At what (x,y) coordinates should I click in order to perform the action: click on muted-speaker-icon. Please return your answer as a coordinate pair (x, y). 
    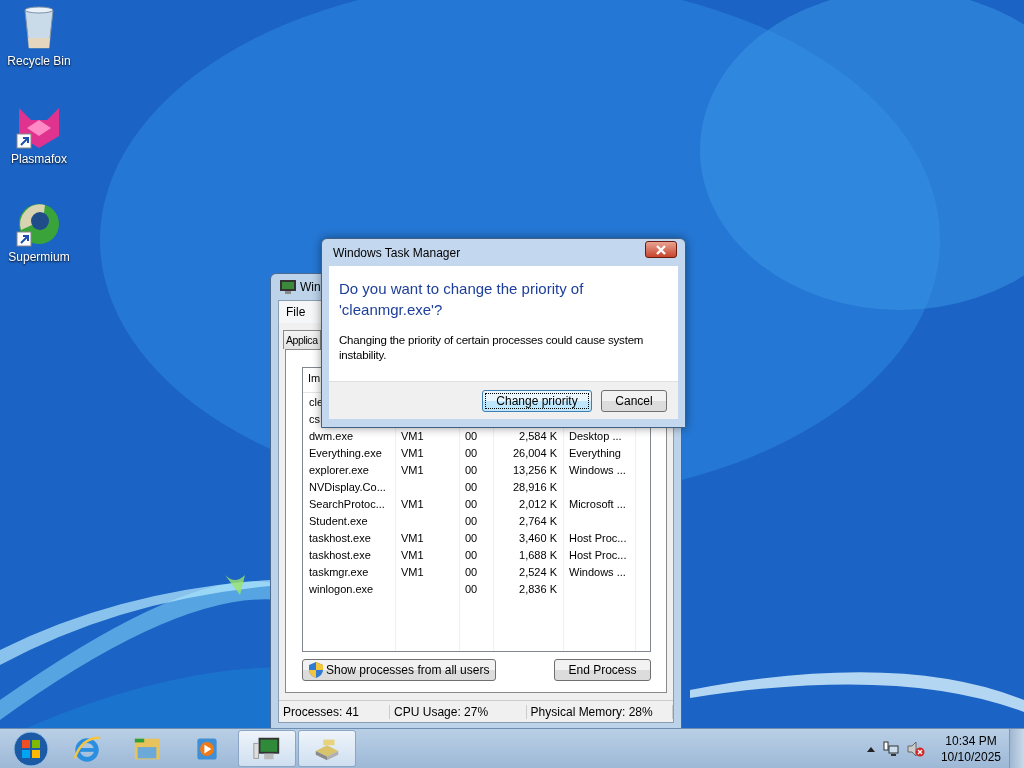
    Looking at the image, I should click on (915, 748).